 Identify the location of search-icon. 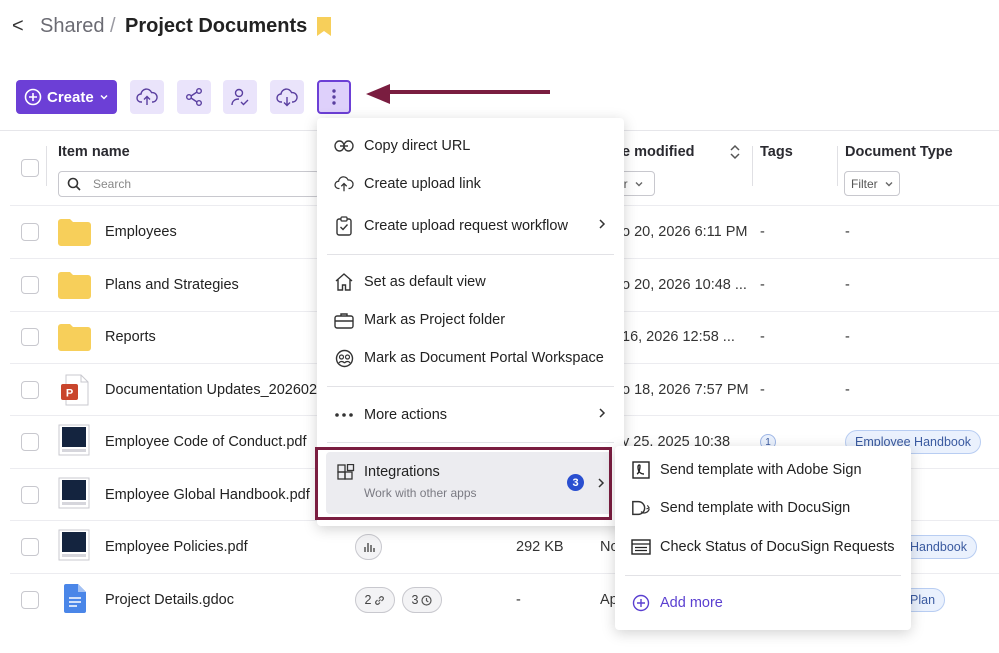
(74, 184).